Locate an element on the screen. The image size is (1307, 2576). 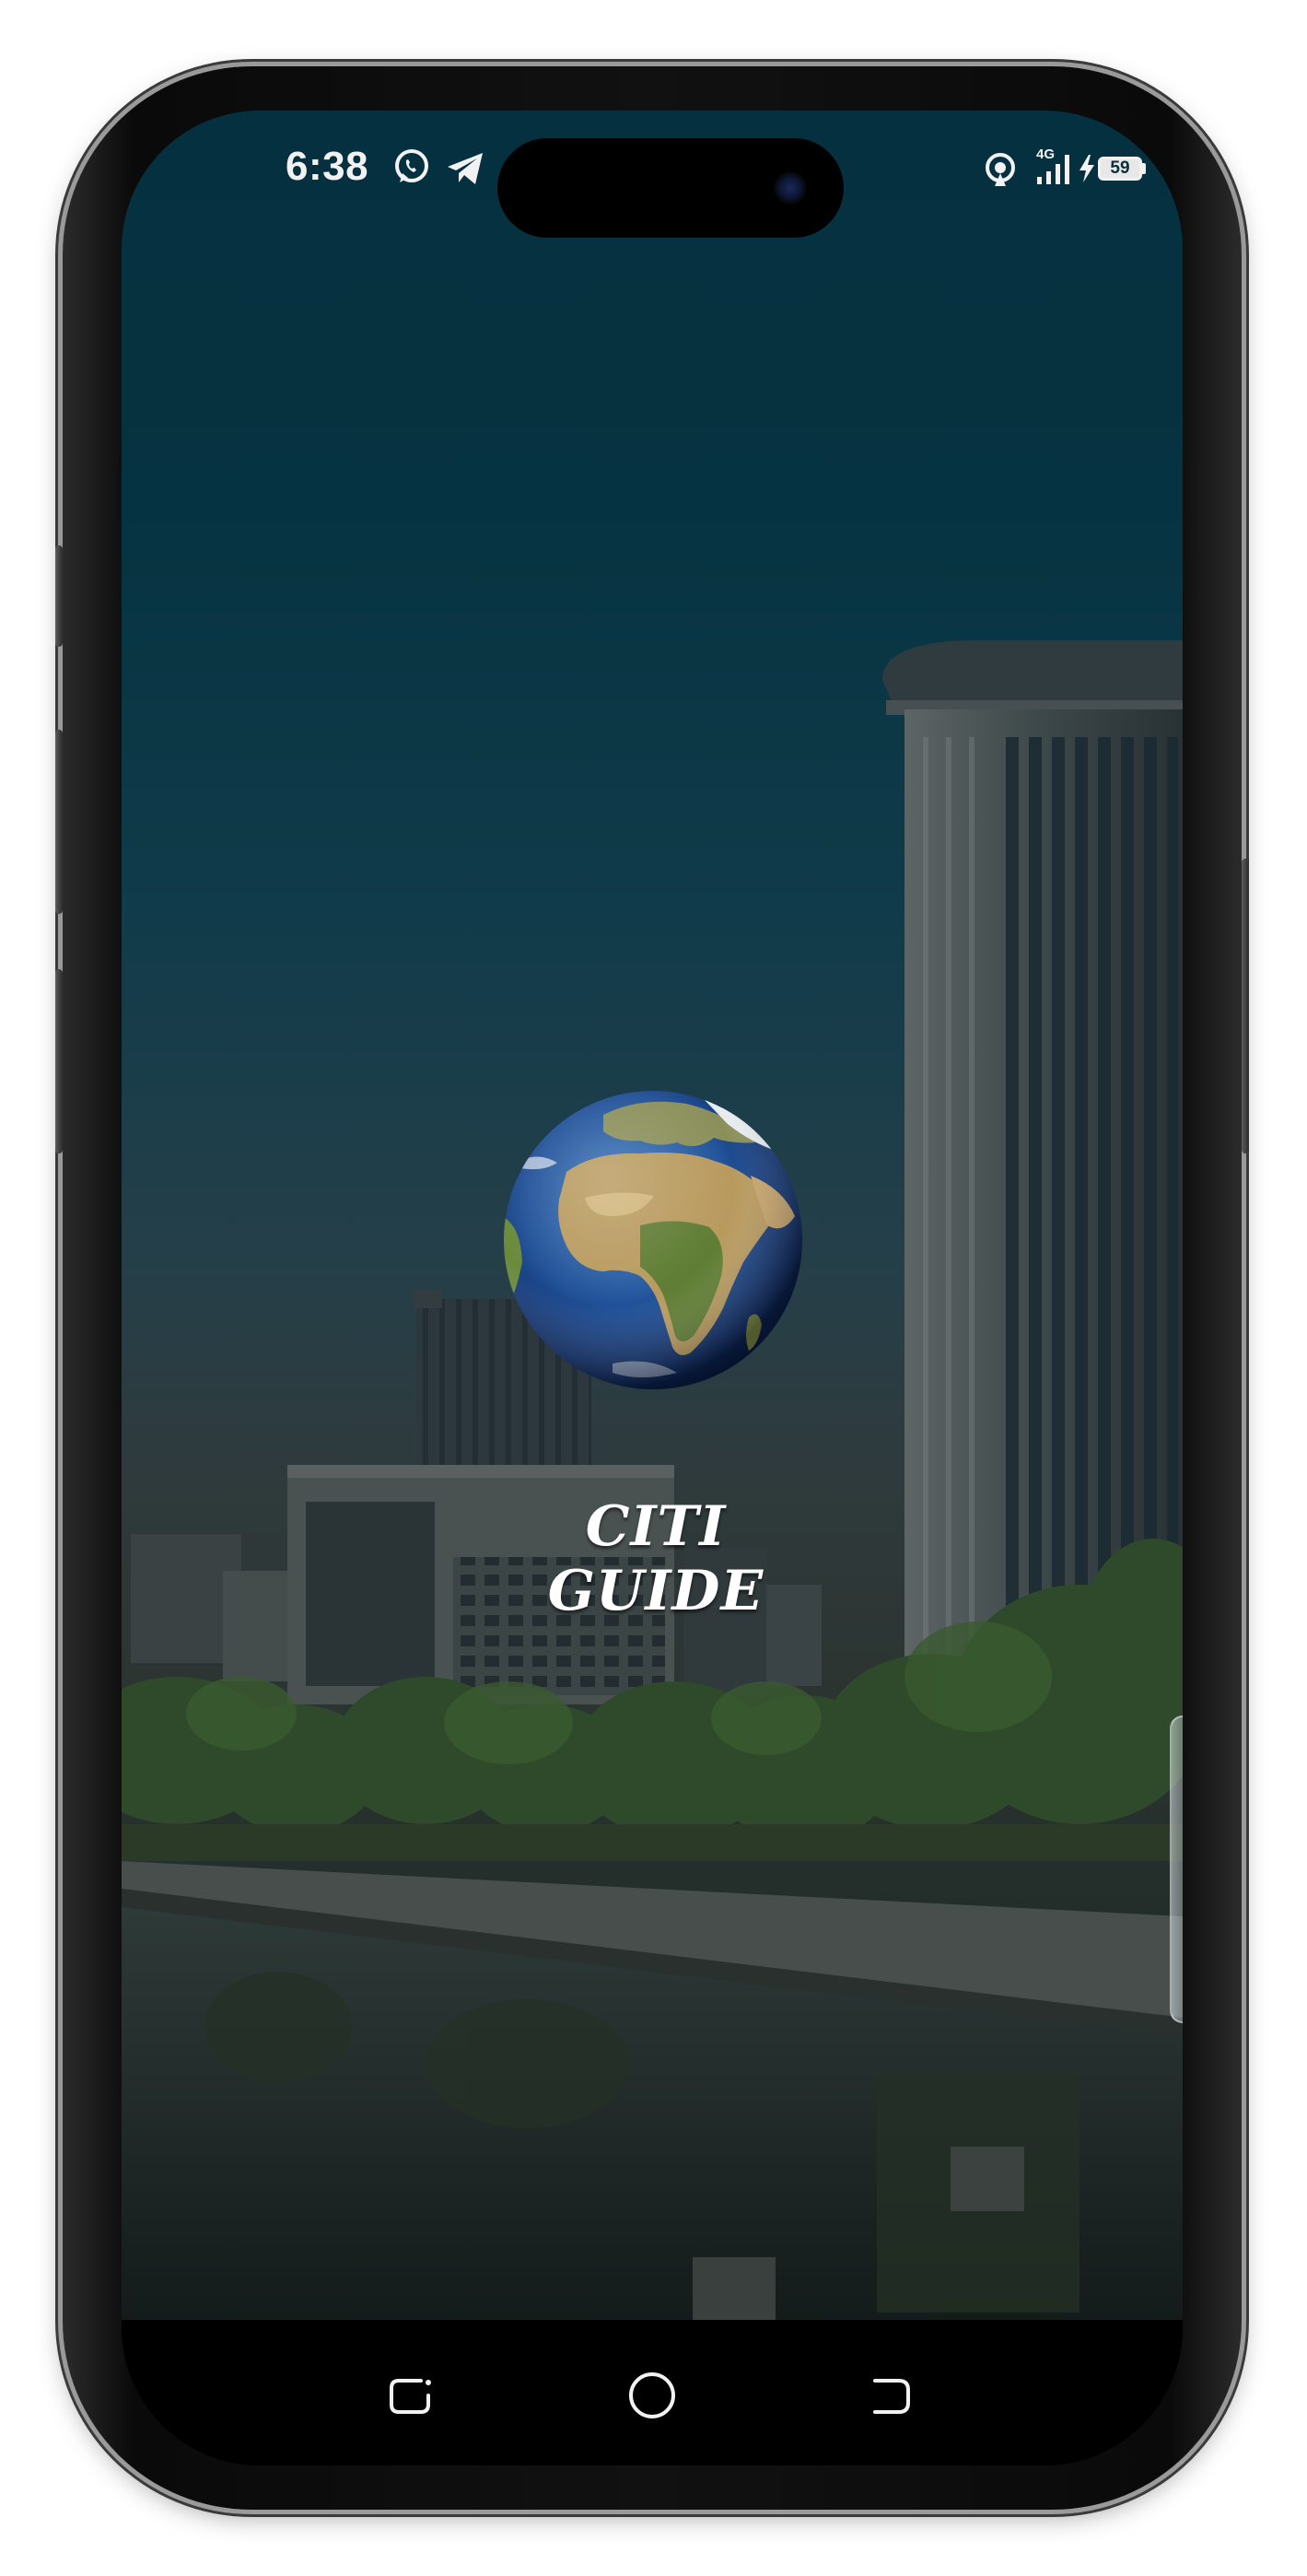
network-type-label: 4G is located at coordinates (1045, 154).